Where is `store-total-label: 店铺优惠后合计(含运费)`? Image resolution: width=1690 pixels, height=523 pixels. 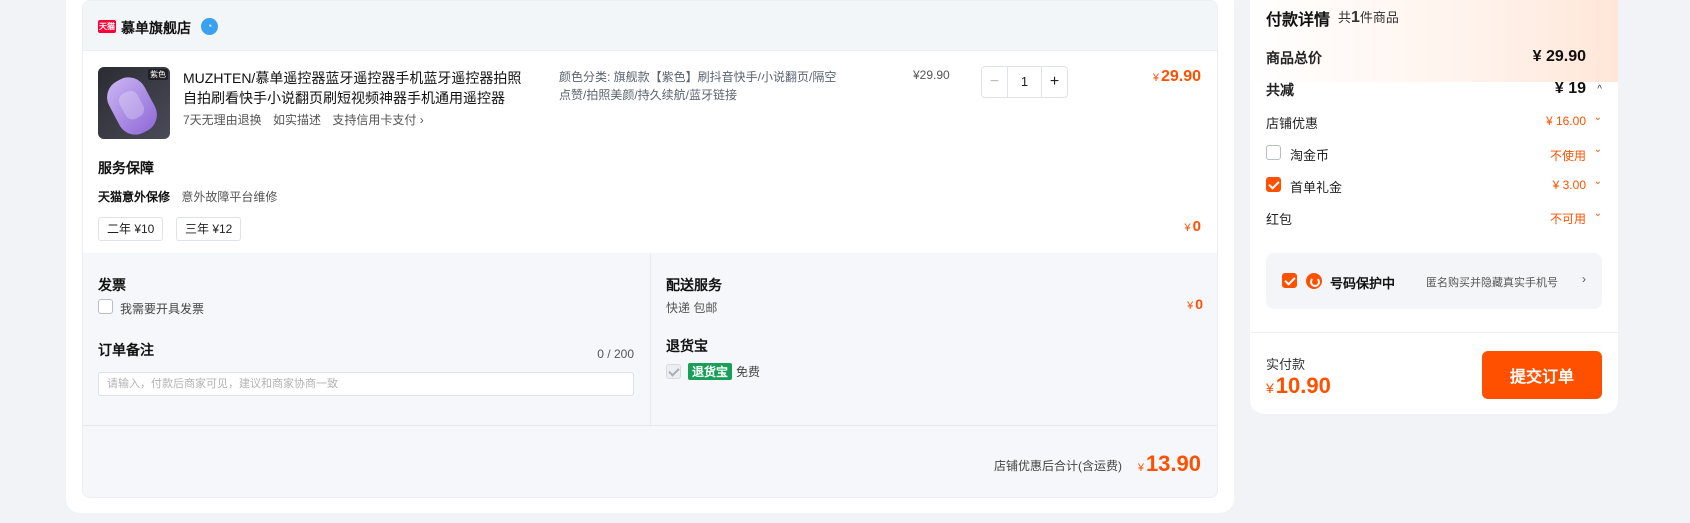
store-total-label: 店铺优惠后合计(含运费) is located at coordinates (1058, 466).